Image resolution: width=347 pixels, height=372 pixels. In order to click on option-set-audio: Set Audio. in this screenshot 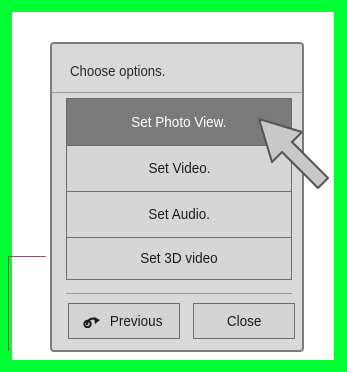, I will do `click(179, 214)`.